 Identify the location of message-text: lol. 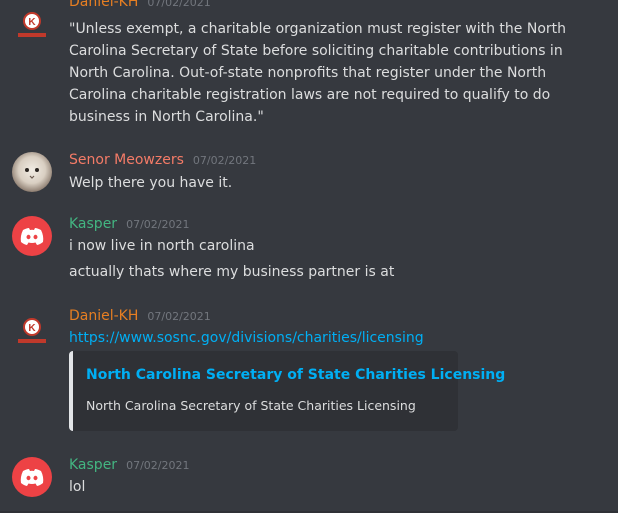
(77, 487).